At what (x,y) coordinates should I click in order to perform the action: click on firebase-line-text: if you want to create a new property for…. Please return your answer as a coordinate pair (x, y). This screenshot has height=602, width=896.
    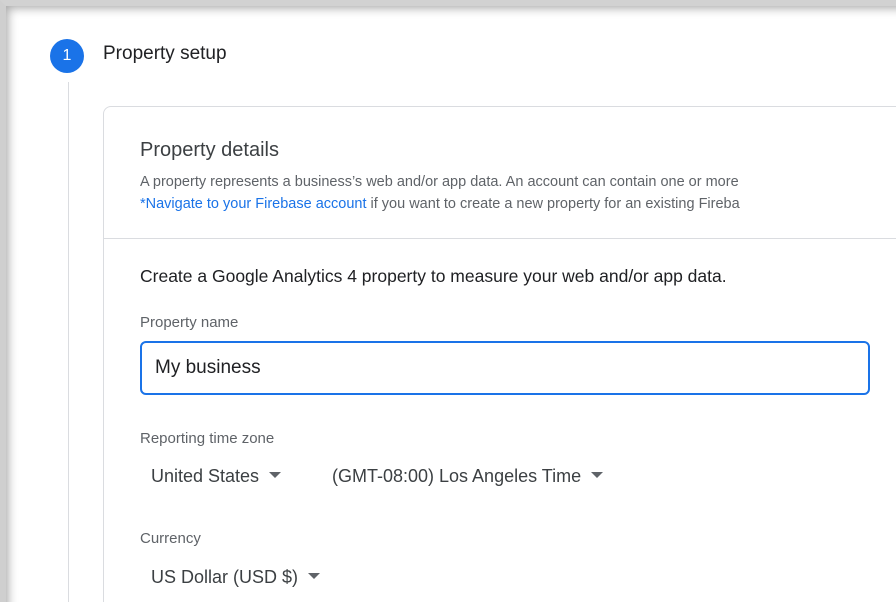
    Looking at the image, I should click on (553, 204).